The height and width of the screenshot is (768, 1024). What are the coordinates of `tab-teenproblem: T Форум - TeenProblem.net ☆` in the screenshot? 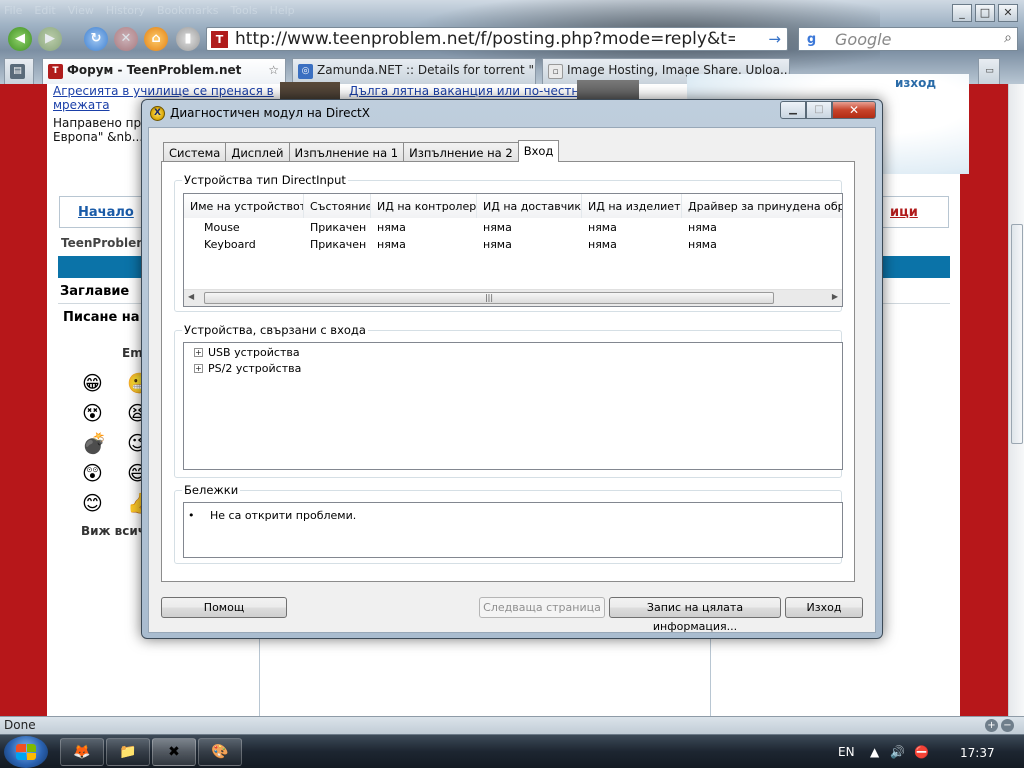 It's located at (164, 71).